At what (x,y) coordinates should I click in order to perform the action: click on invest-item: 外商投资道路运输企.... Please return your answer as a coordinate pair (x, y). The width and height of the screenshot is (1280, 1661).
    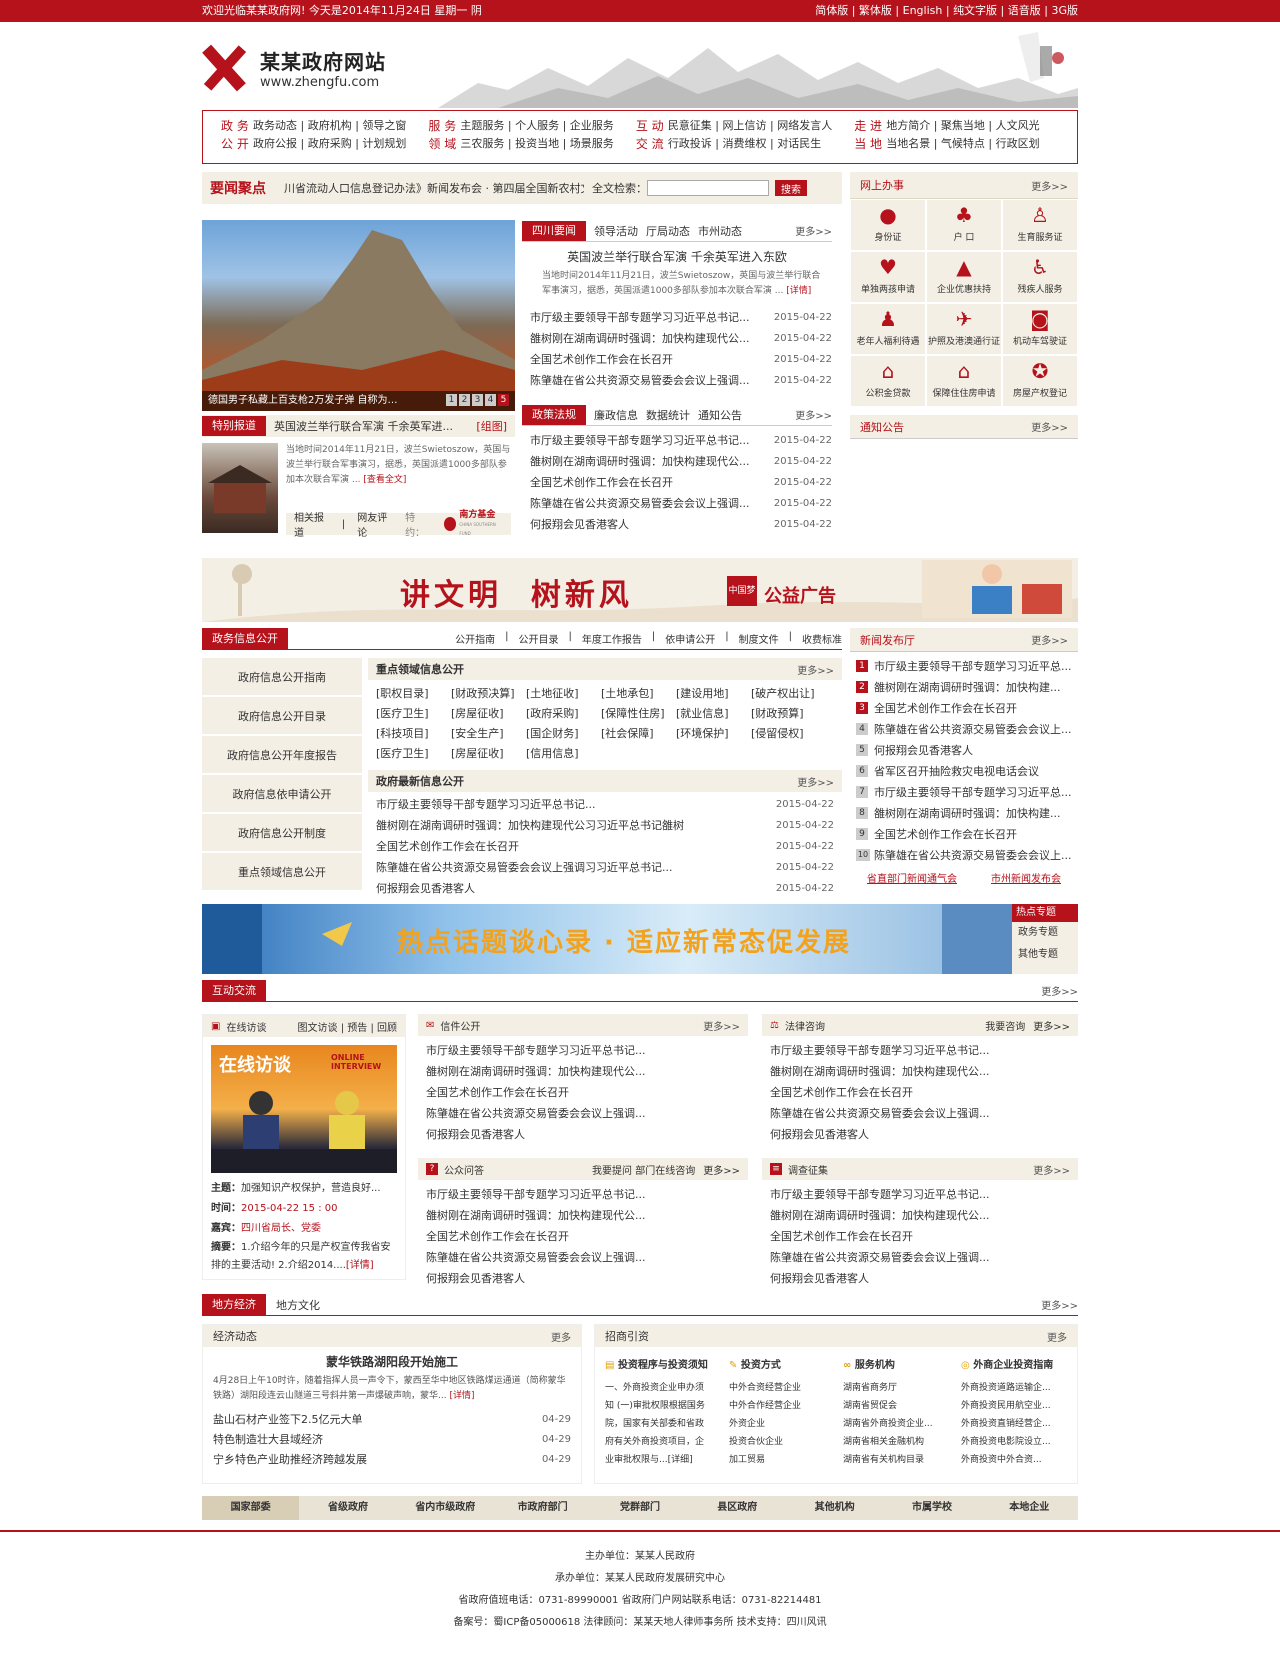
    Looking at the image, I should click on (1021, 1388).